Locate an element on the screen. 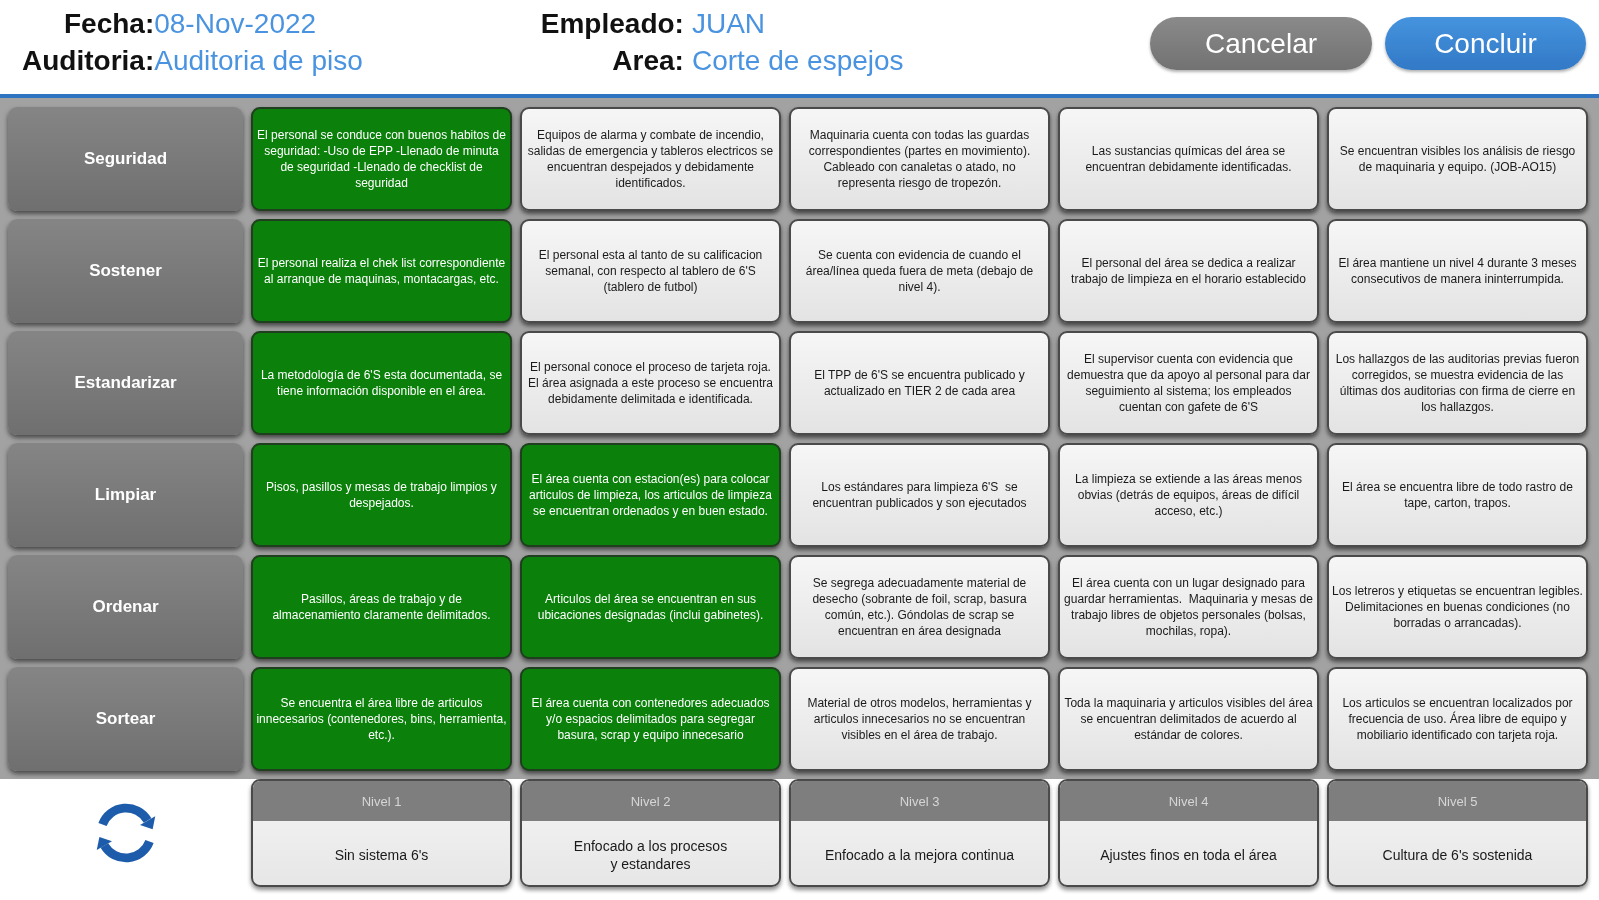 This screenshot has width=1599, height=900. criterion-card: Pasillos, áreas de trabajo y de almacenamiento claramente delimitados. is located at coordinates (381, 607).